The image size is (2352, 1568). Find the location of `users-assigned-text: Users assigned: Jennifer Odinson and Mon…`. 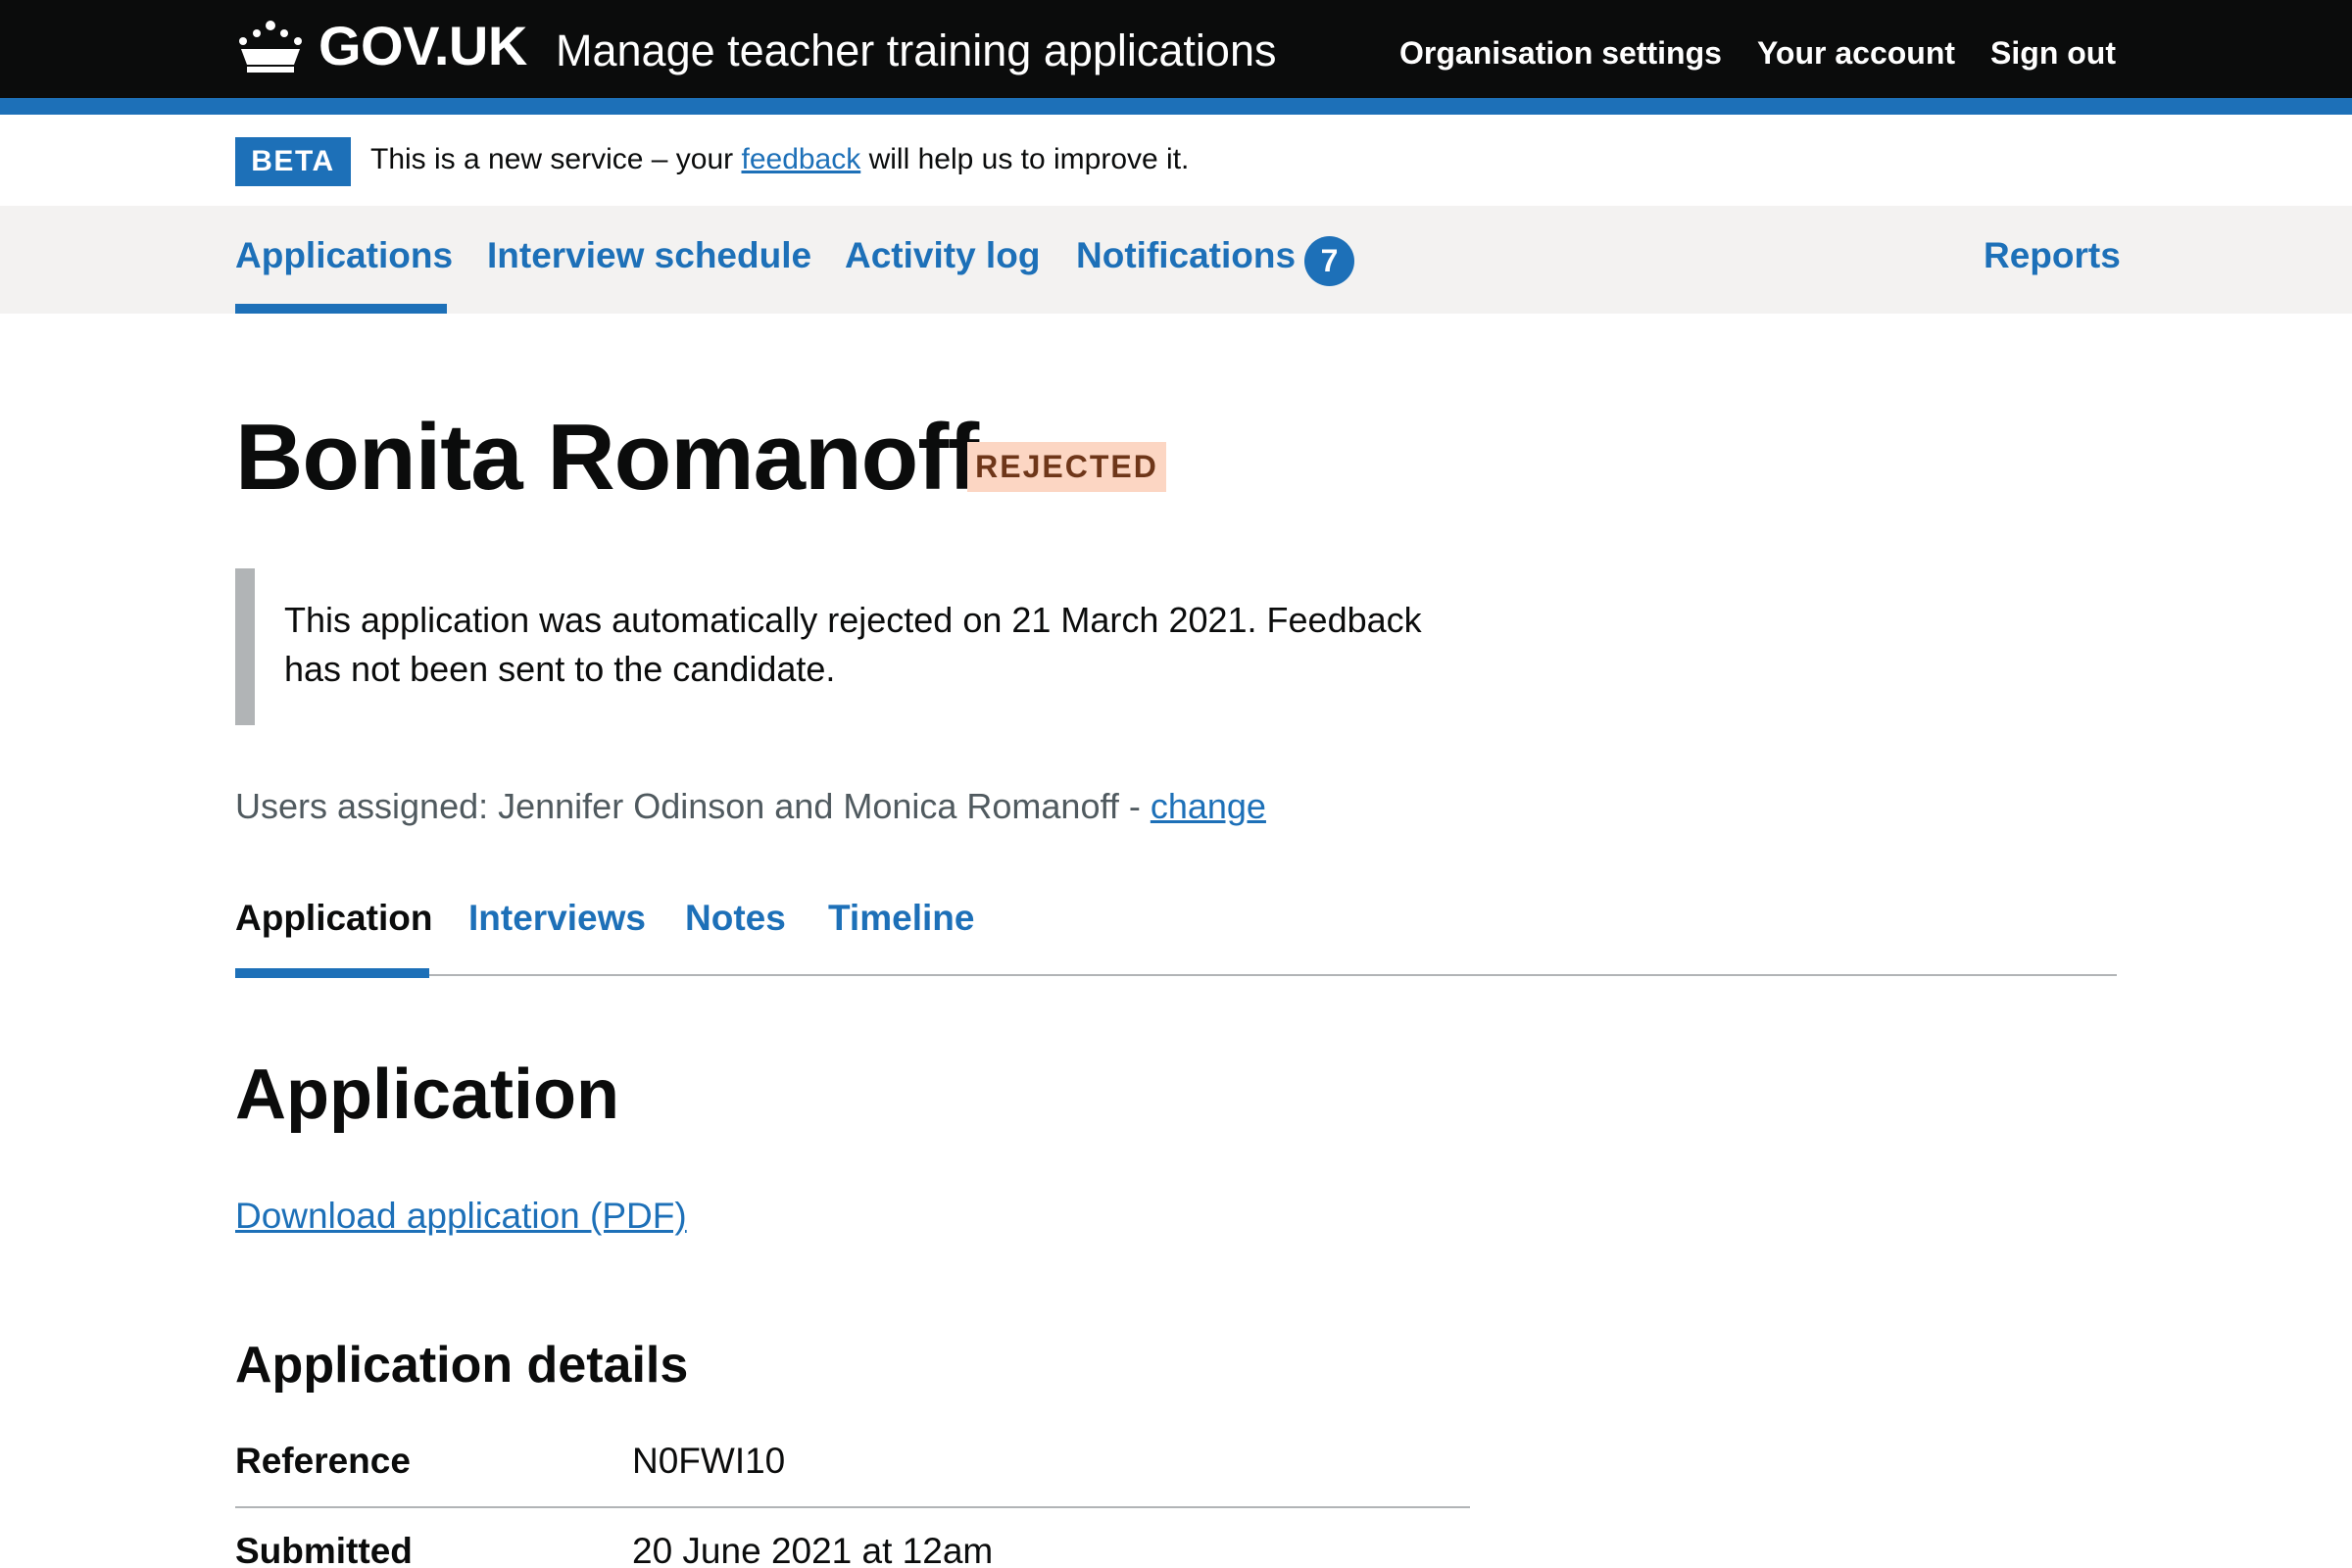

users-assigned-text: Users assigned: Jennifer Odinson and Mon… is located at coordinates (693, 806).